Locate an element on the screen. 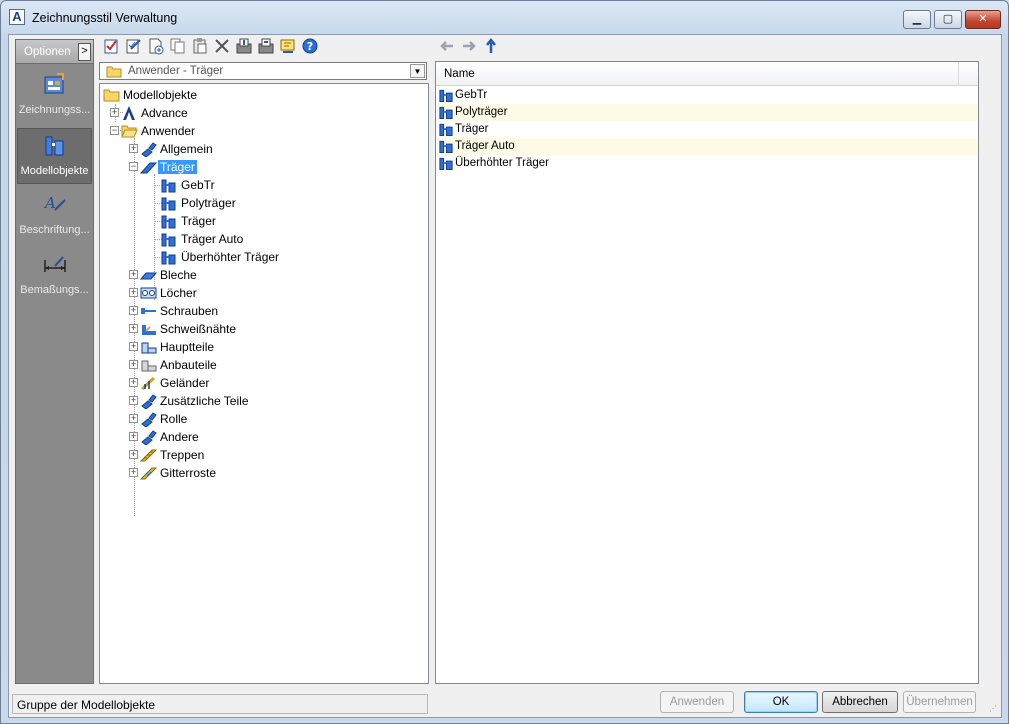 The width and height of the screenshot is (1009, 724). tree-label: Advance is located at coordinates (164, 113).